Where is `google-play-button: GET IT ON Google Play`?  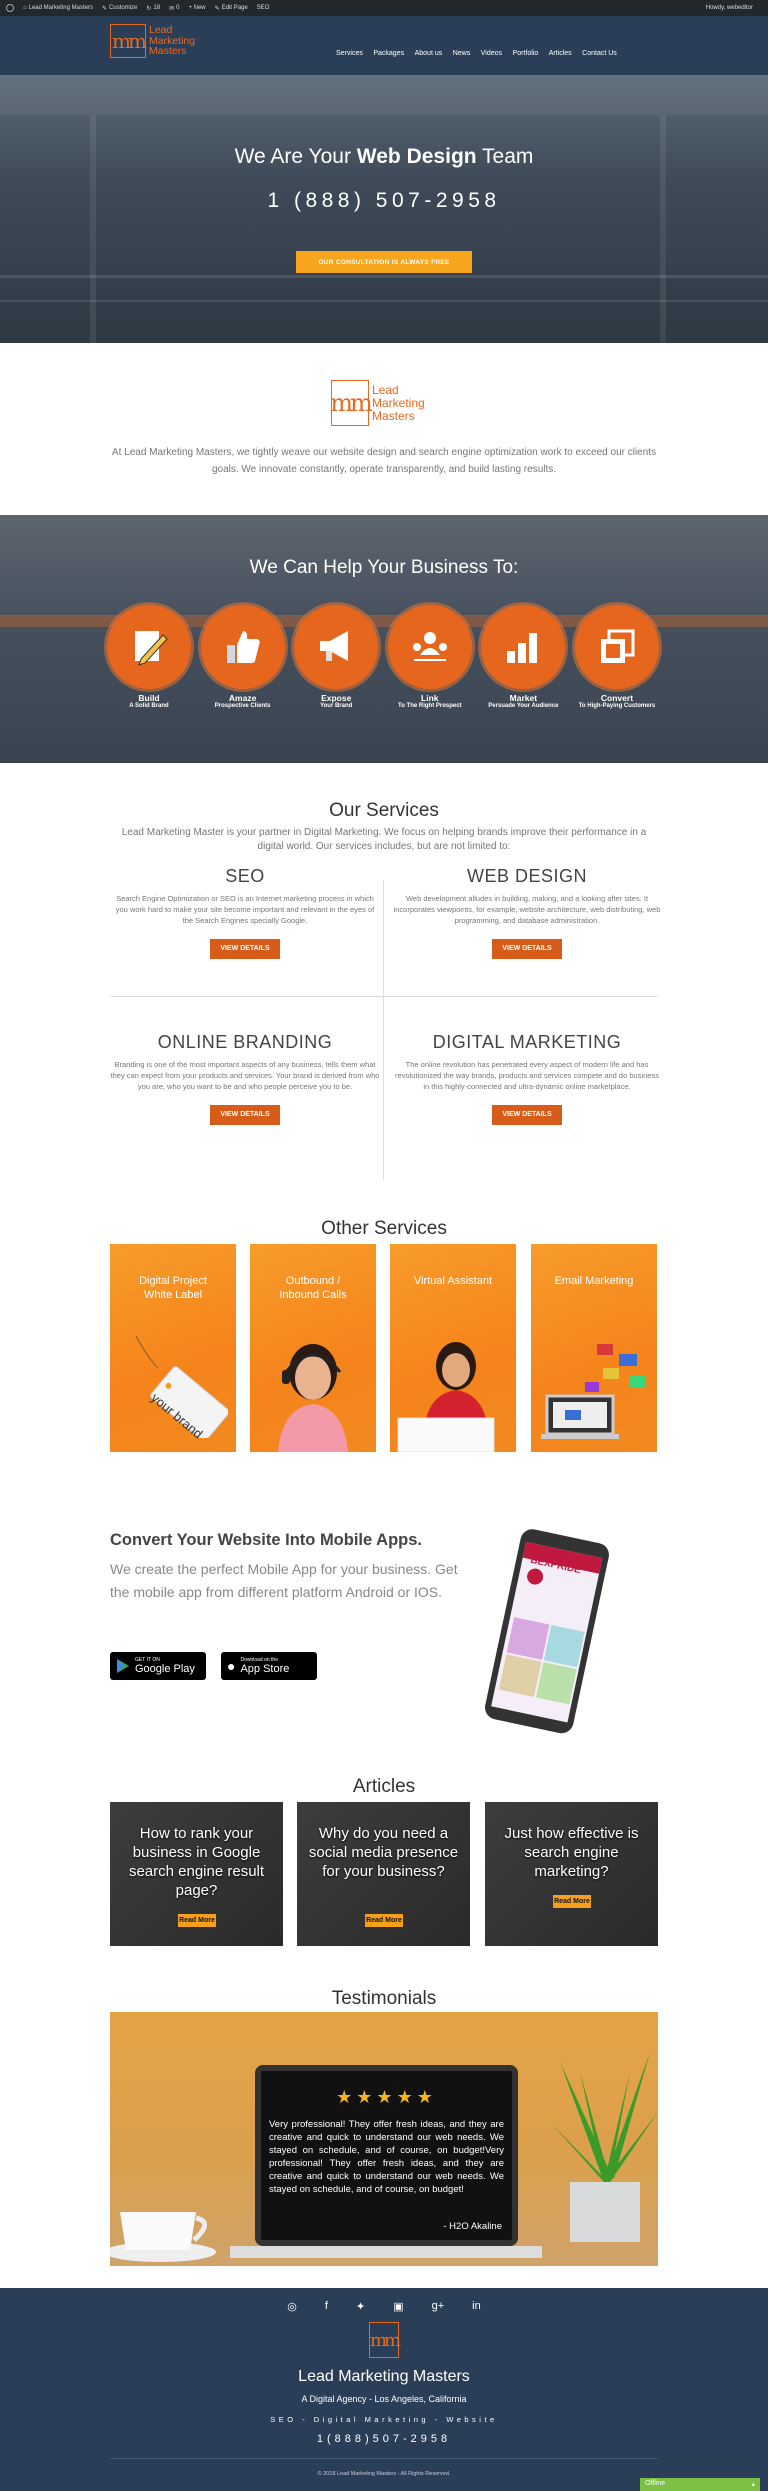 google-play-button: GET IT ON Google Play is located at coordinates (158, 1666).